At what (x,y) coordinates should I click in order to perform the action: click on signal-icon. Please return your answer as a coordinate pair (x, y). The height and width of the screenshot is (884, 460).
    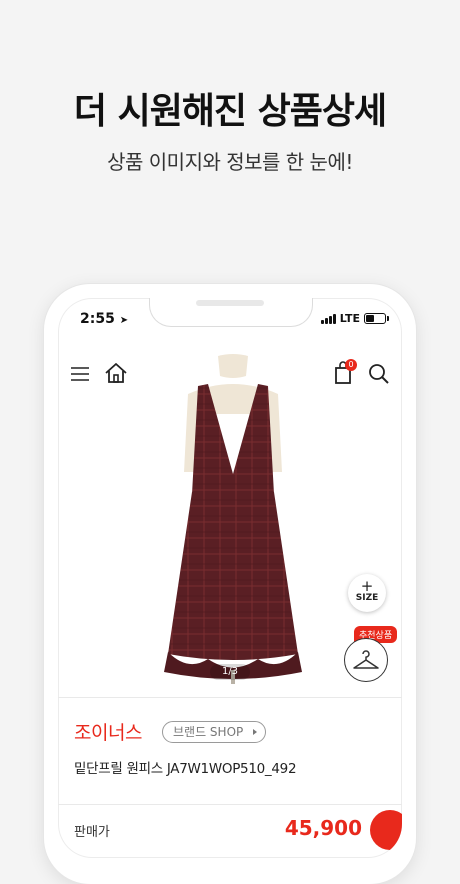
    Looking at the image, I should click on (328, 318).